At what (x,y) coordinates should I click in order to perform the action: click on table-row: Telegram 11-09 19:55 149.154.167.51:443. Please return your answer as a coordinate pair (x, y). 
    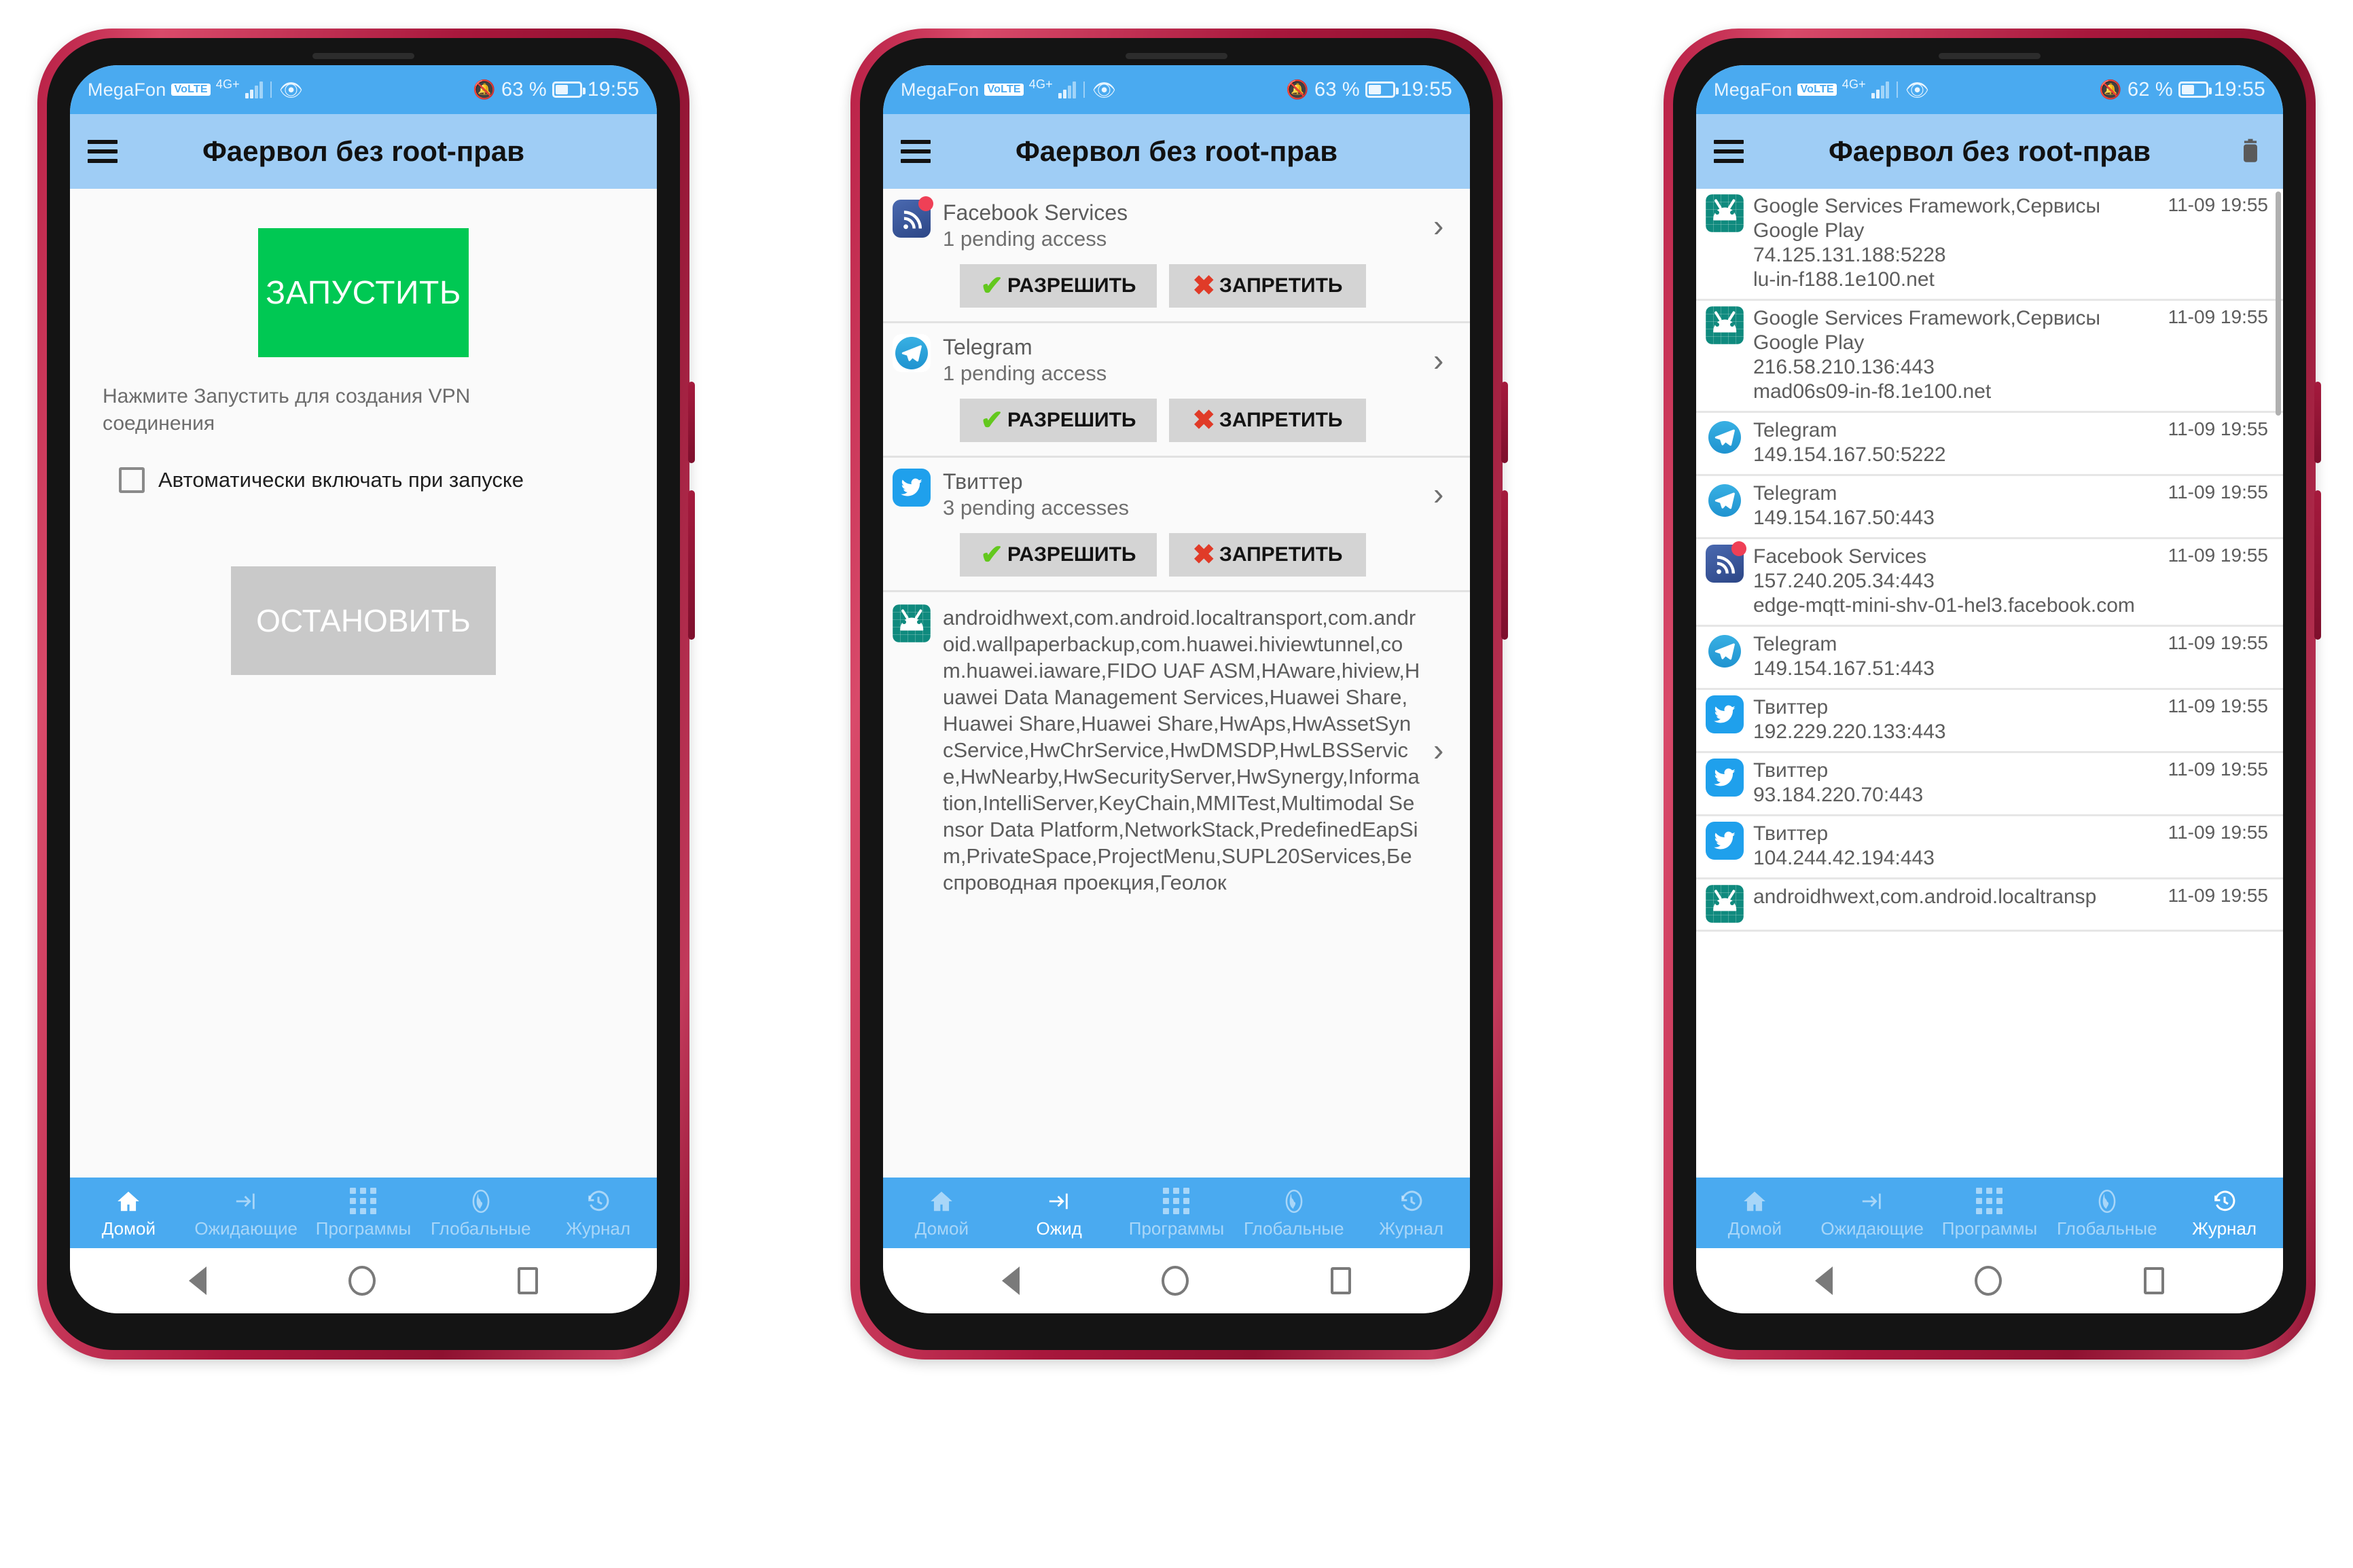
    Looking at the image, I should click on (1989, 658).